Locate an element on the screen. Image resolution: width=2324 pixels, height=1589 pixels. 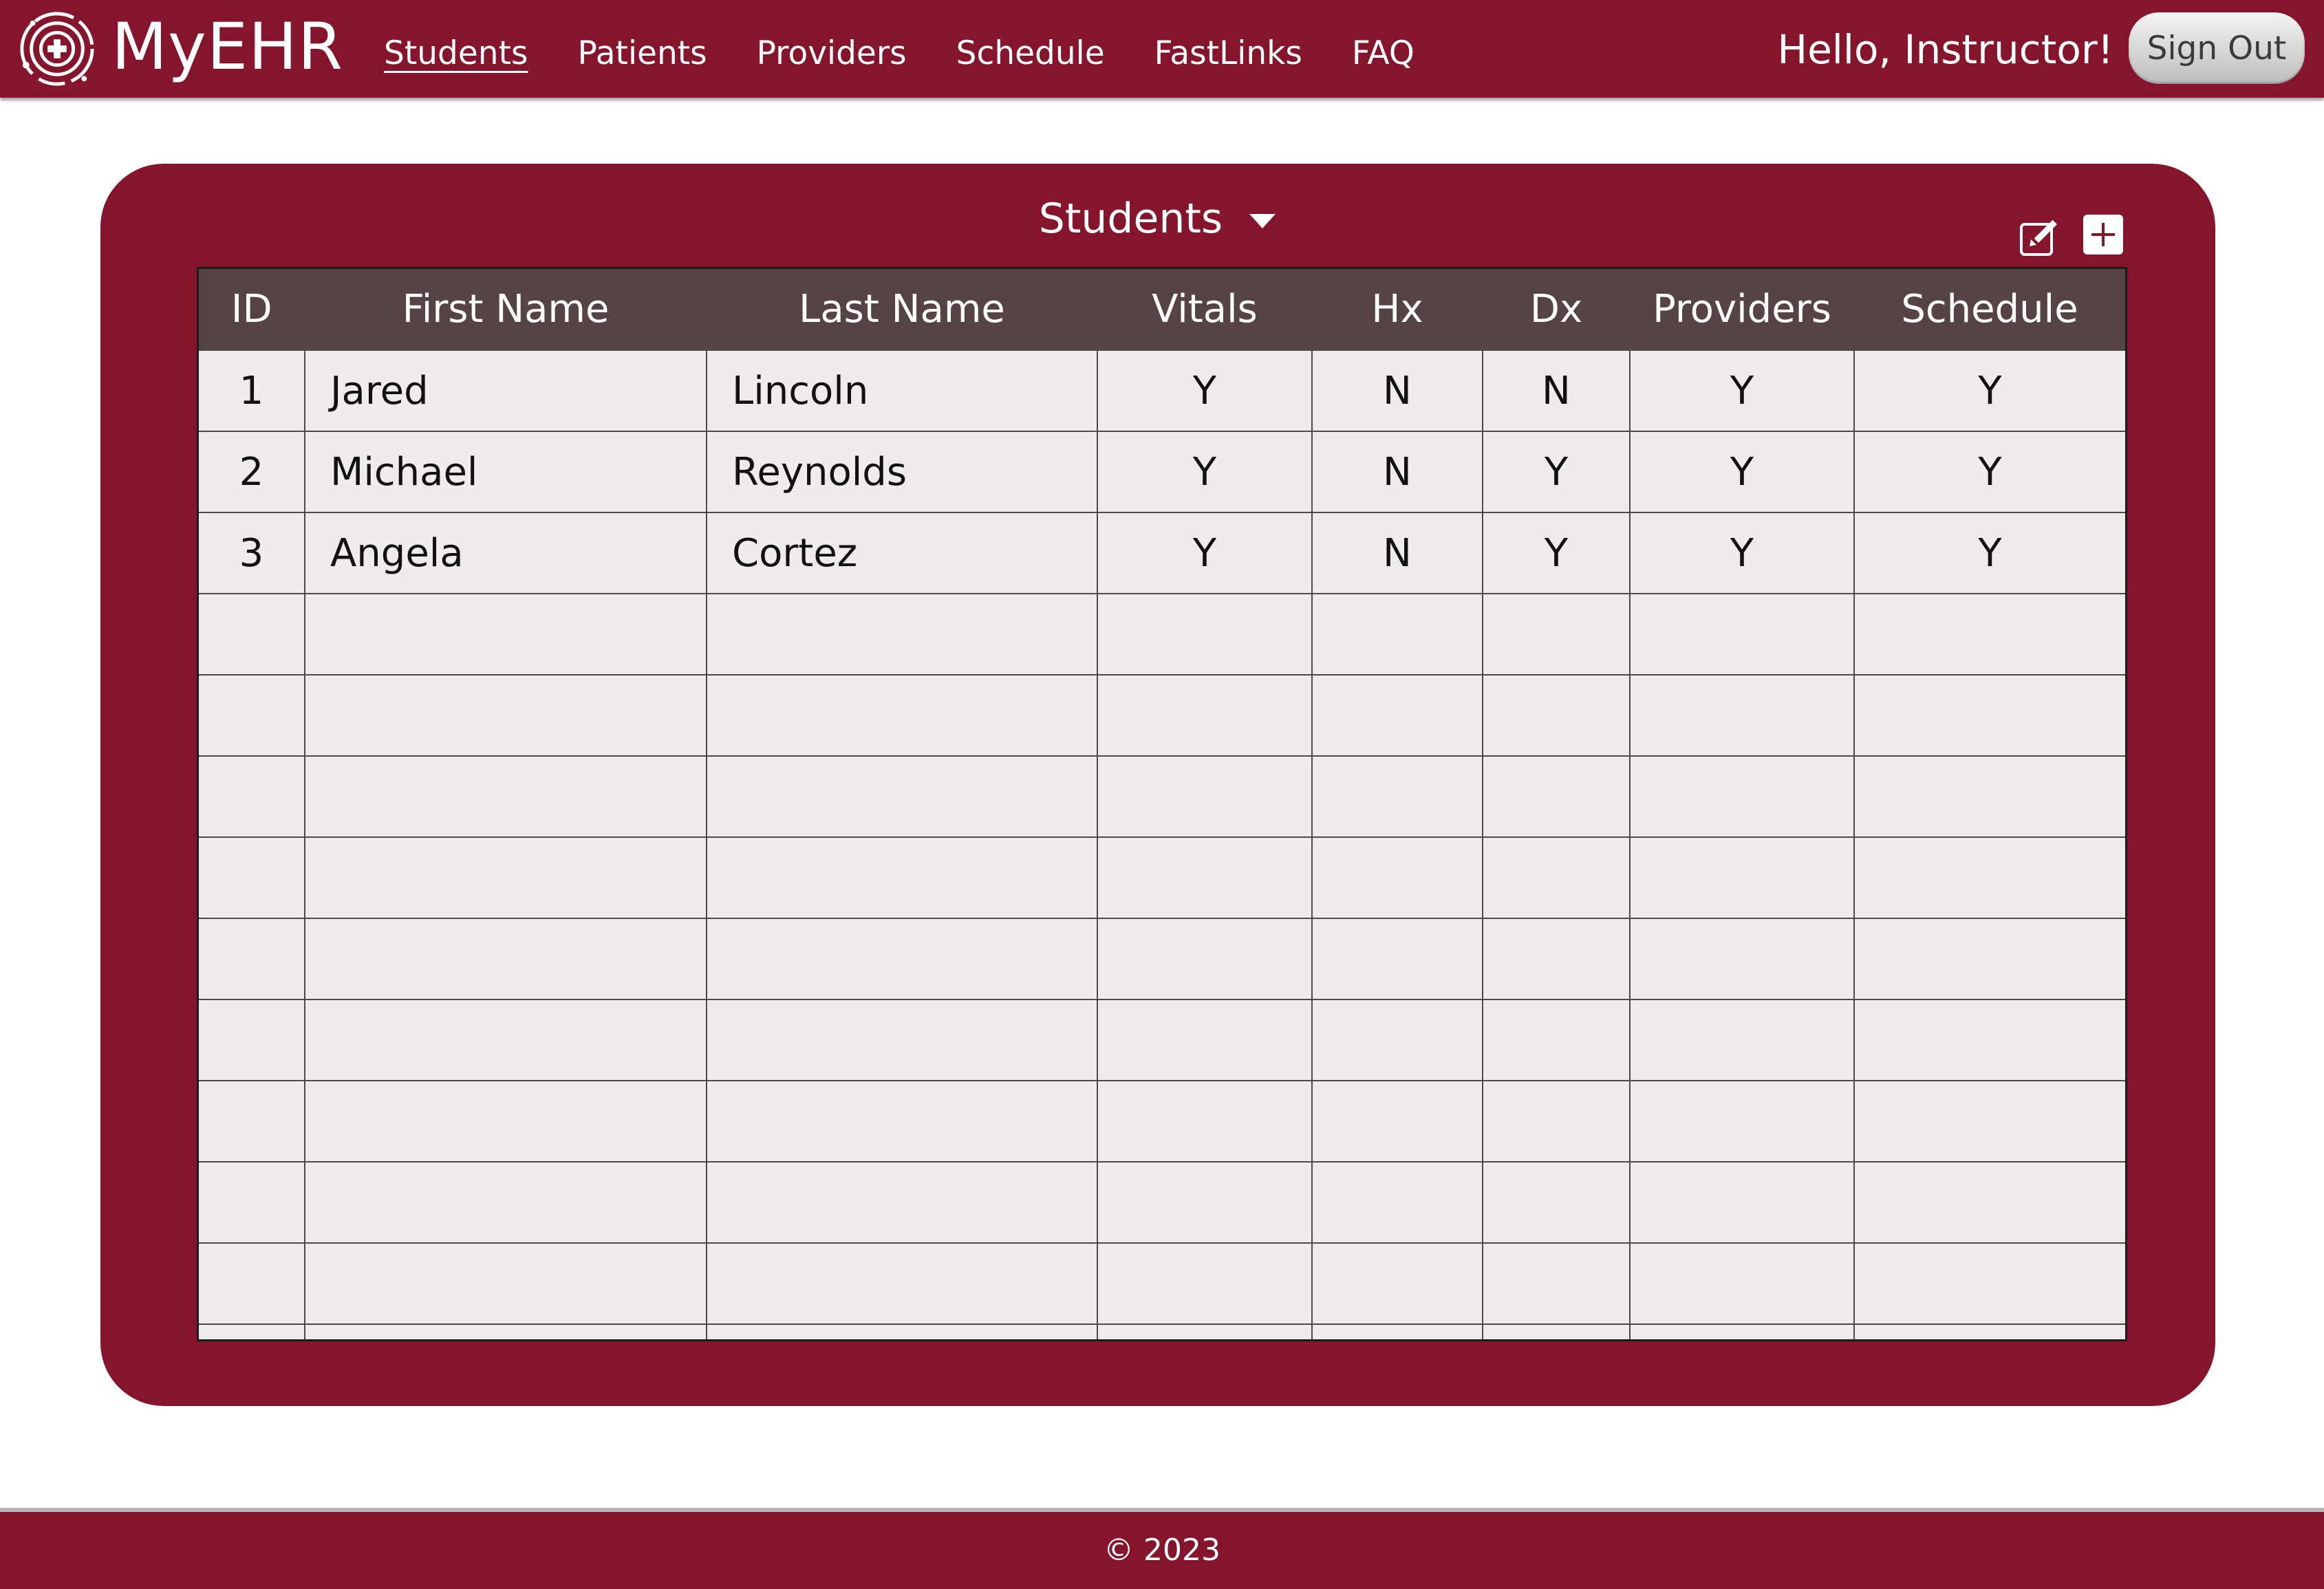
cell-schedule: Y is located at coordinates (1989, 390).